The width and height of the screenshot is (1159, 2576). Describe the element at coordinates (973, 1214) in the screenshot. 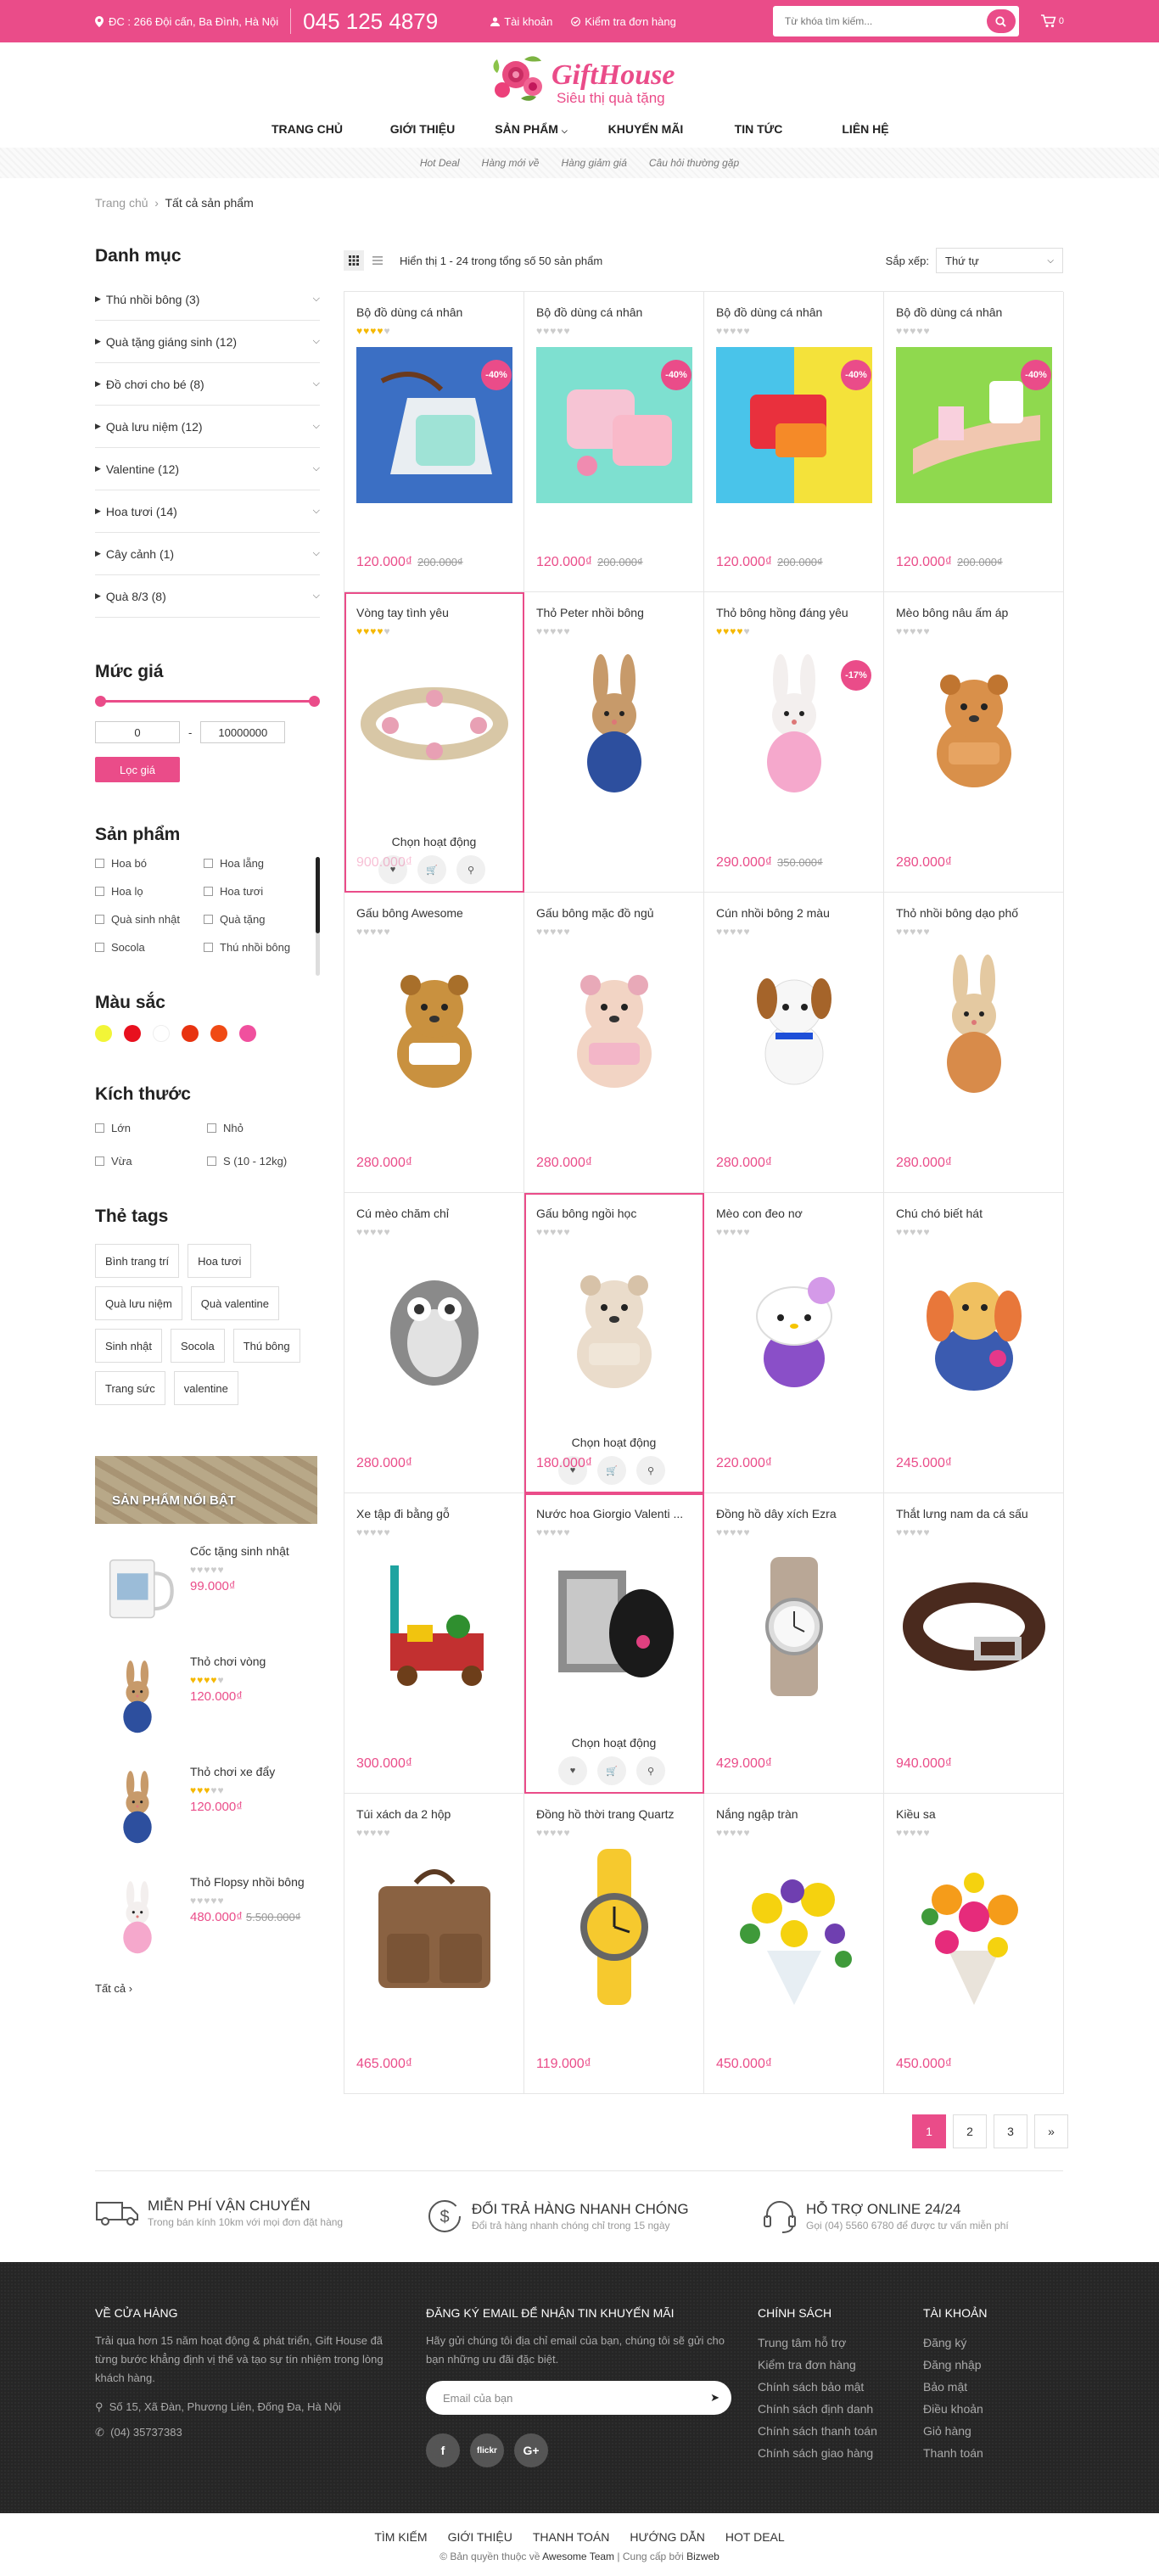

I see `product-name: Chú chó biết hát` at that location.